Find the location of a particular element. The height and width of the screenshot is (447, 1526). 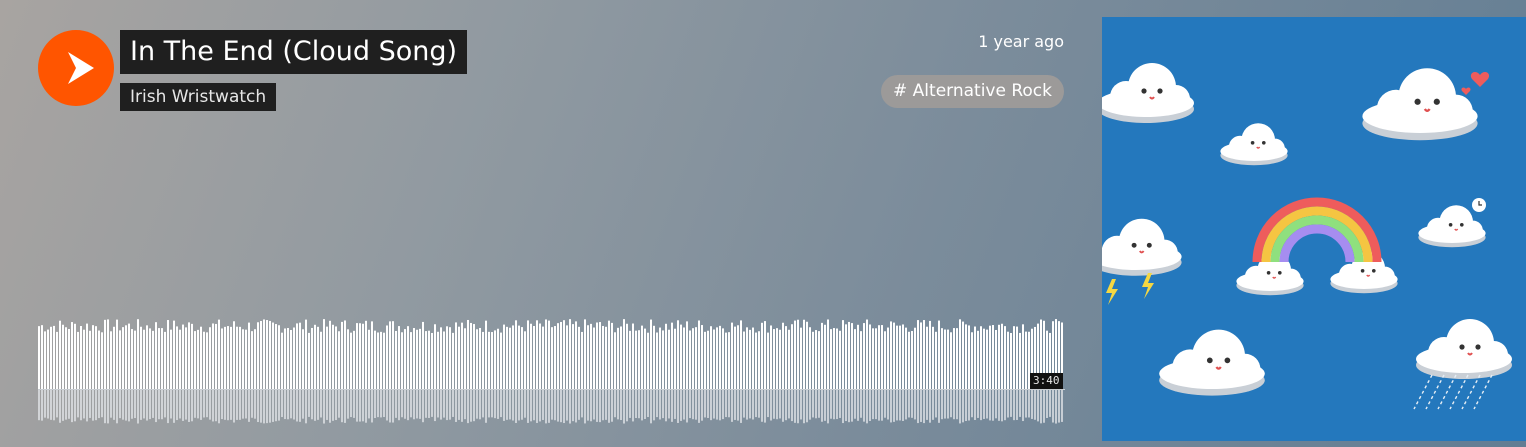

lightning-icon is located at coordinates (1130, 289).